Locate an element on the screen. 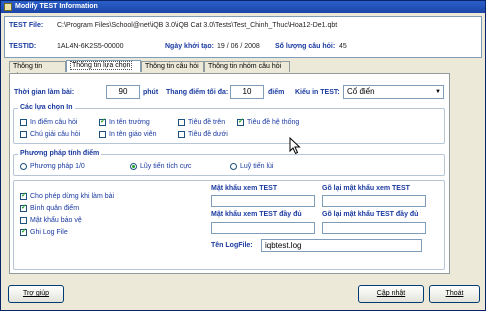 The height and width of the screenshot is (311, 486). scoring-method-title: Phương pháp tính điểm is located at coordinates (60, 153).